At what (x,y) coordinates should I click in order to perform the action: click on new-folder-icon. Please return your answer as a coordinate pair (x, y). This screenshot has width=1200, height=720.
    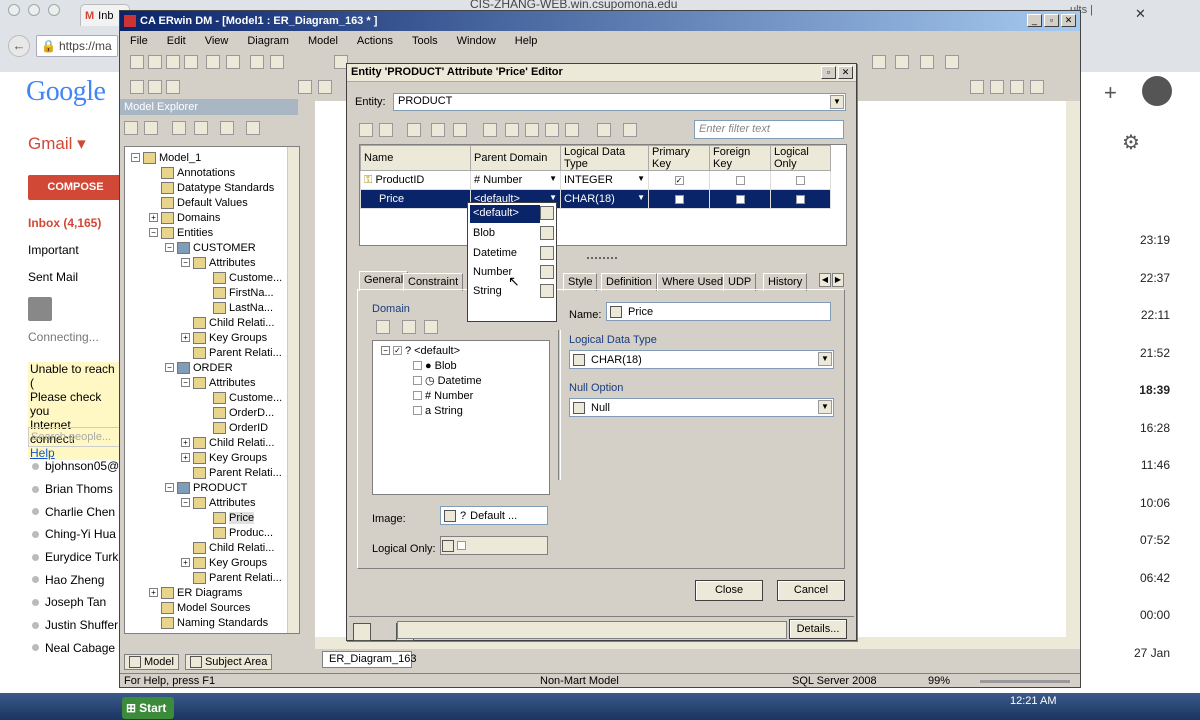
    Looking at the image, I should click on (438, 130).